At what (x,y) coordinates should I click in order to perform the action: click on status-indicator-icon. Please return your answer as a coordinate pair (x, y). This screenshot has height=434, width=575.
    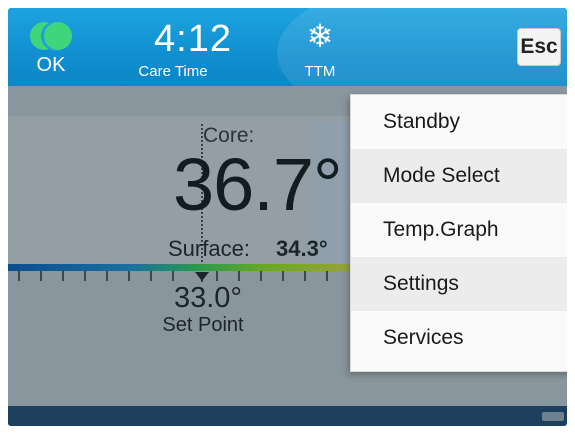
    Looking at the image, I should click on (51, 36).